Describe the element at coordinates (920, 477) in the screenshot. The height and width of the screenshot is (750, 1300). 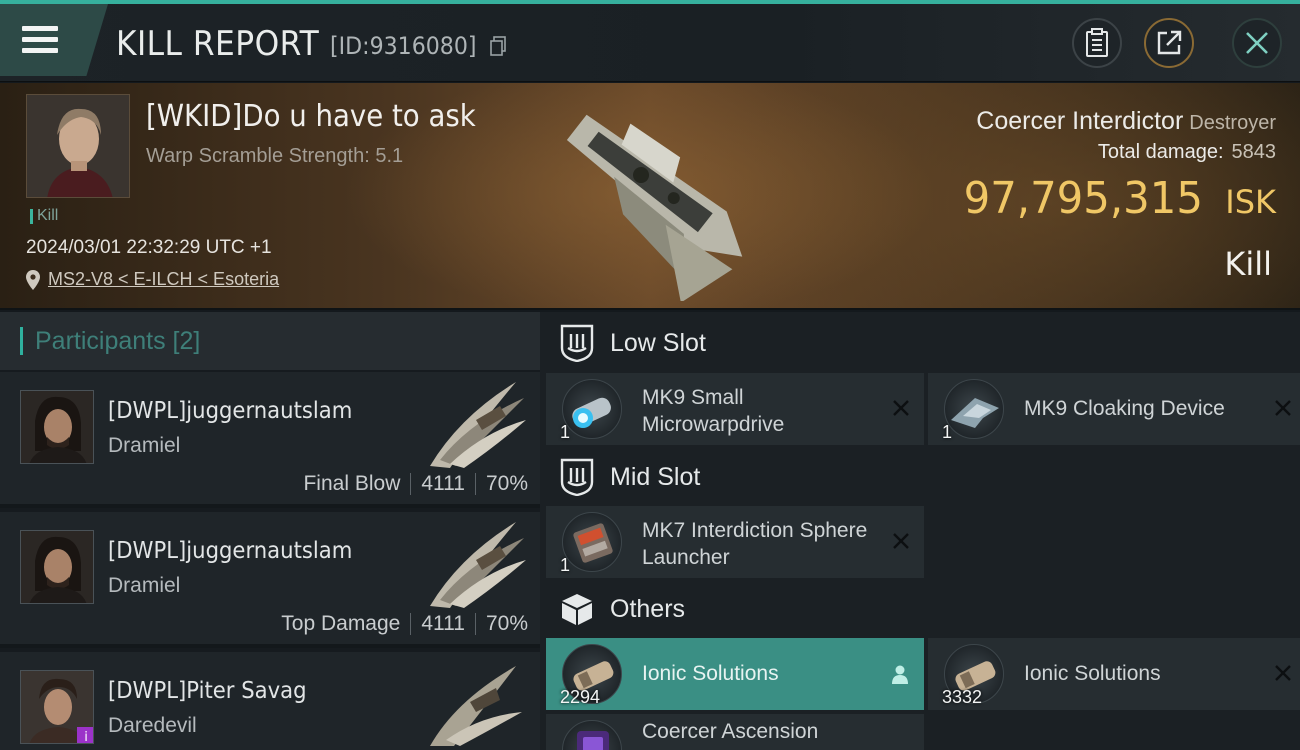
I see `mid-slot-header: Mid Slot` at that location.